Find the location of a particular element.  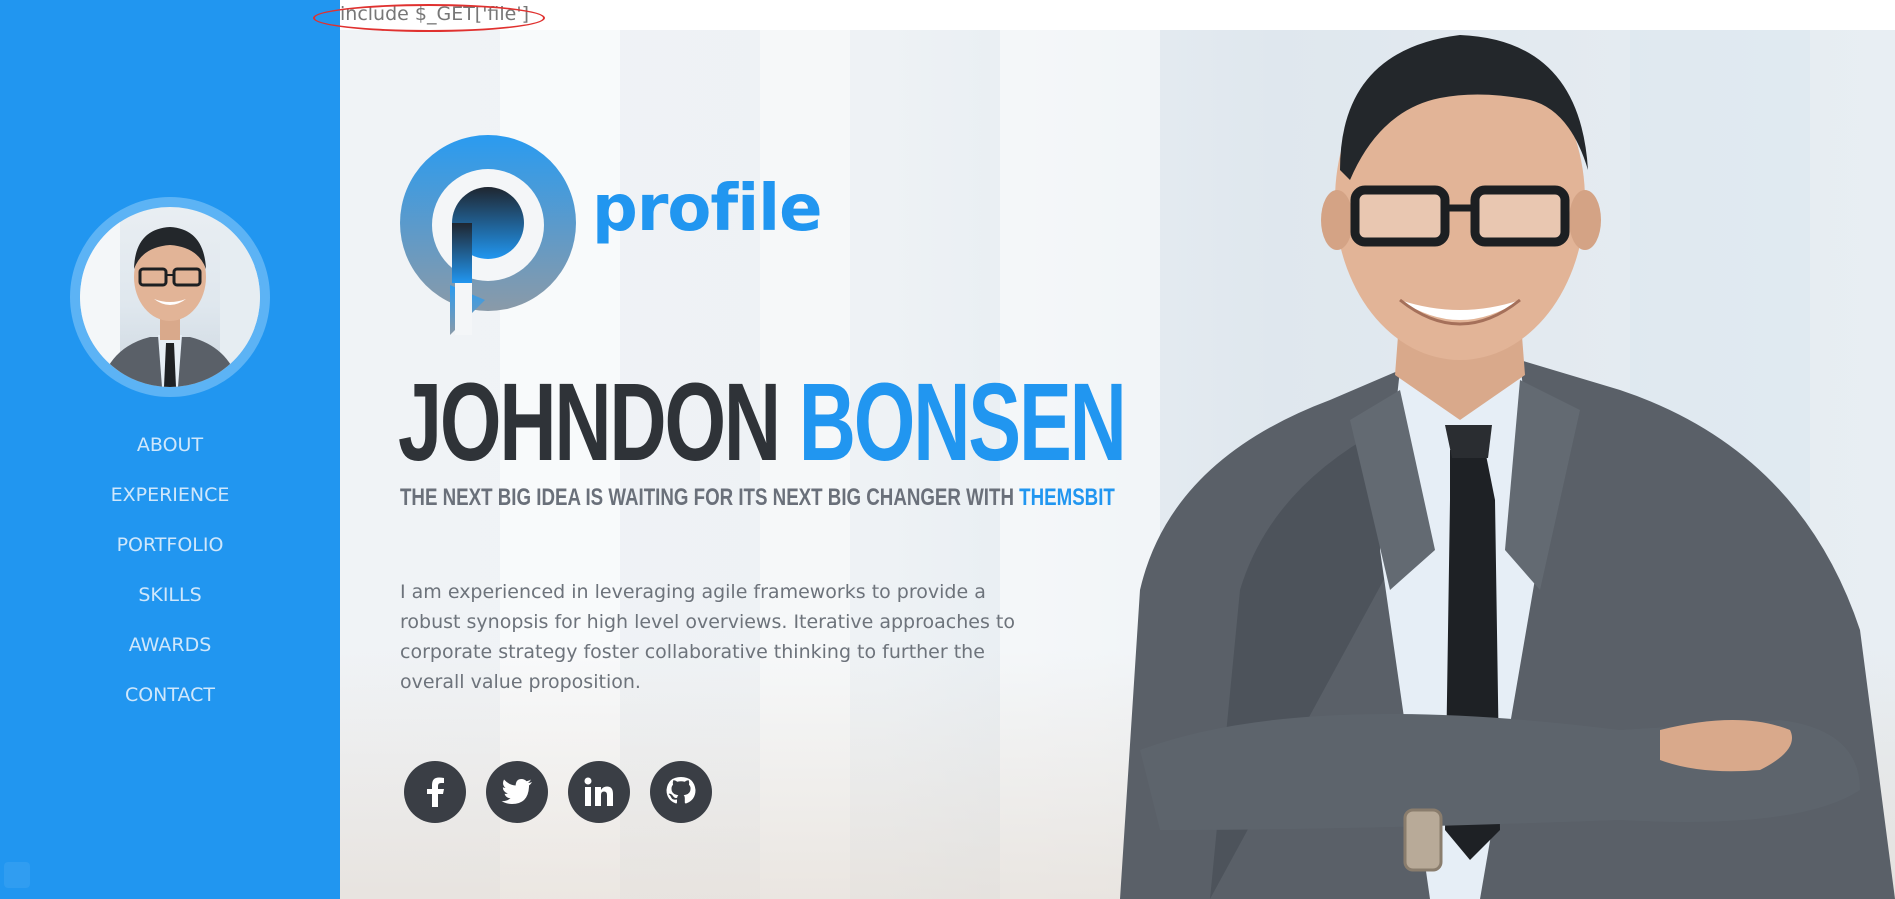

nav-link-skills: SKILLS is located at coordinates (169, 595).